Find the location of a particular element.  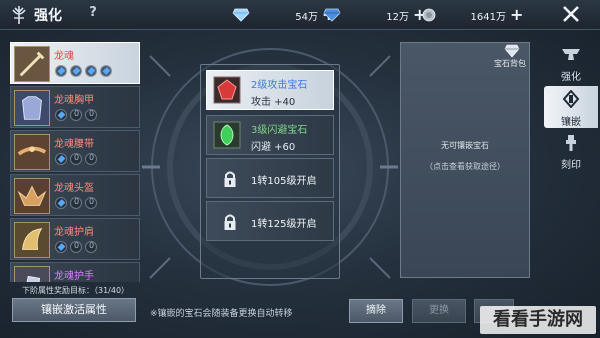

gem-name: 2级攻击宝石 is located at coordinates (279, 85).